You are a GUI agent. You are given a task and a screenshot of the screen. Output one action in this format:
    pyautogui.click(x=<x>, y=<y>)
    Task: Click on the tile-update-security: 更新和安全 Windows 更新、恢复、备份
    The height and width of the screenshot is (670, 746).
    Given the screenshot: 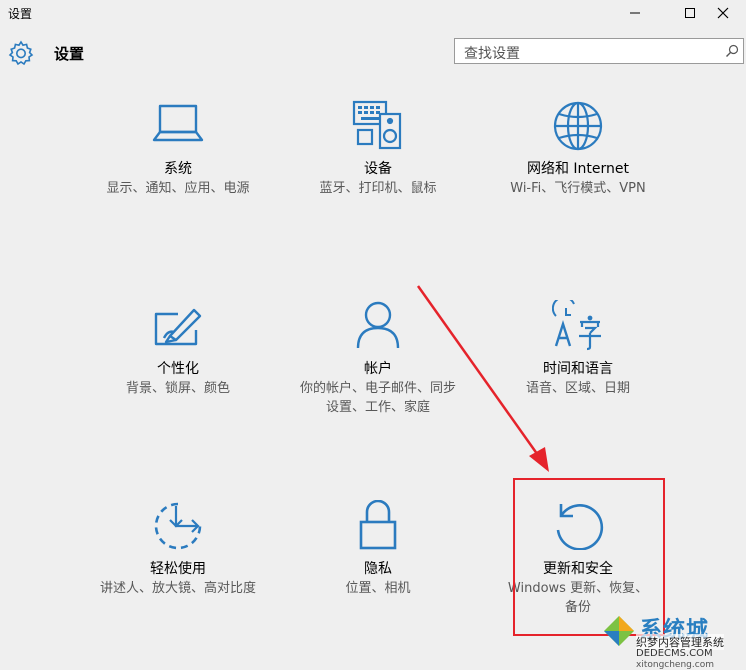 What is the action you would take?
    pyautogui.click(x=578, y=560)
    